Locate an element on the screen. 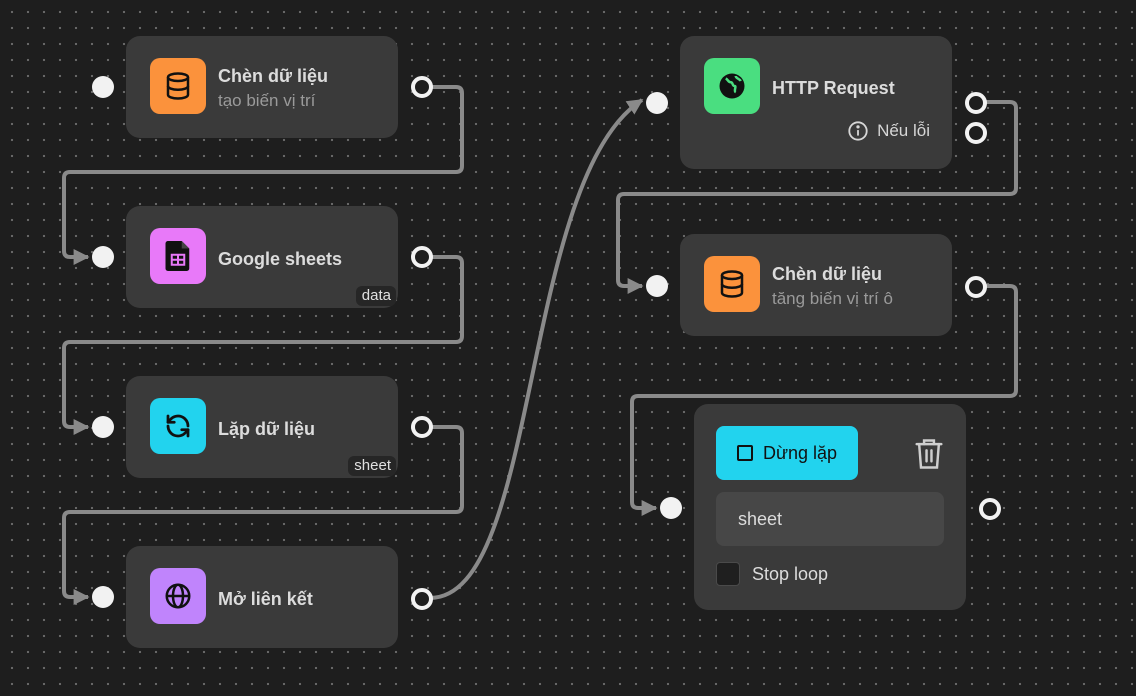 Image resolution: width=1136 pixels, height=696 pixels. node-title: HTTP Request is located at coordinates (833, 88).